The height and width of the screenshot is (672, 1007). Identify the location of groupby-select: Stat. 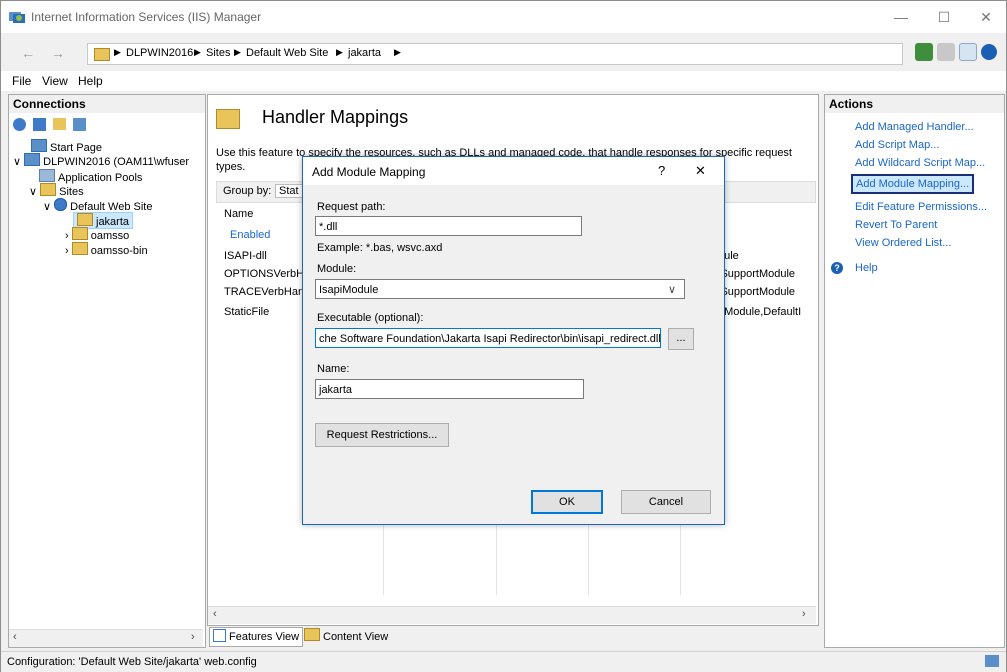
(289, 191).